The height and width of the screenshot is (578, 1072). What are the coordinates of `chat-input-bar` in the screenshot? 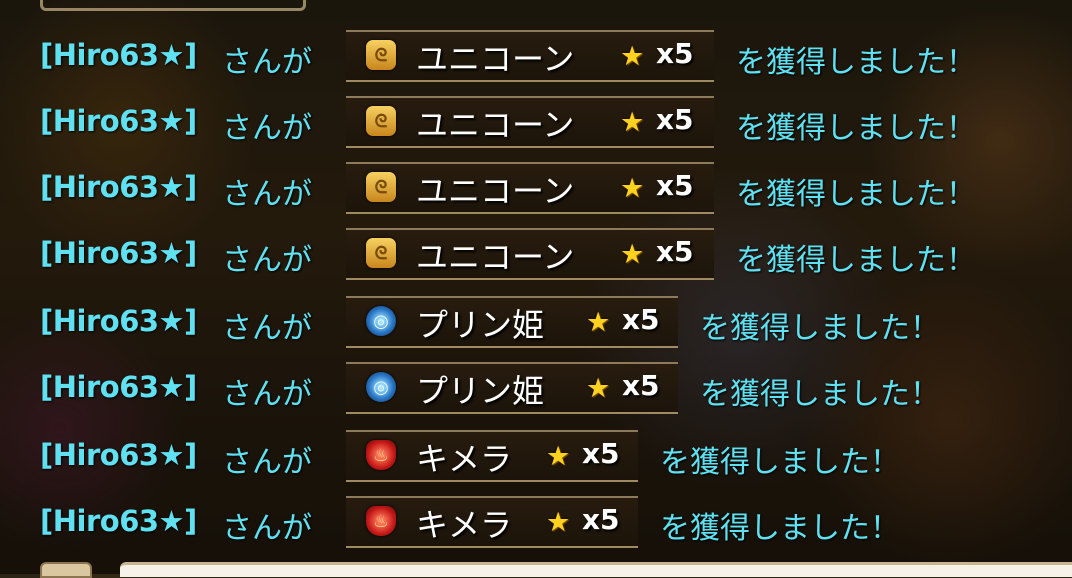 It's located at (596, 569).